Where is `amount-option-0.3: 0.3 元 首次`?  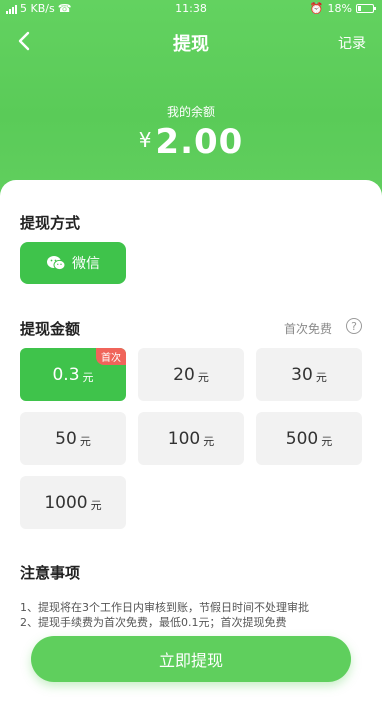 amount-option-0.3: 0.3 元 首次 is located at coordinates (73, 374).